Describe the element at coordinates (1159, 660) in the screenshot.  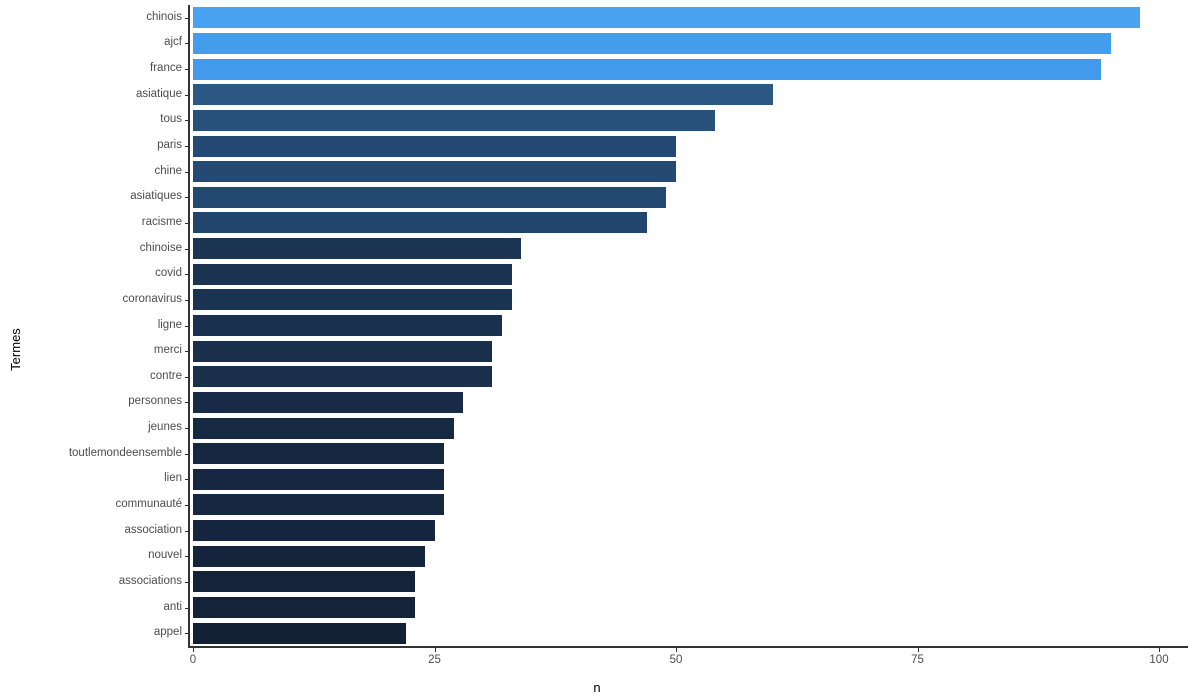
I see `x-tick-label-100: 100` at that location.